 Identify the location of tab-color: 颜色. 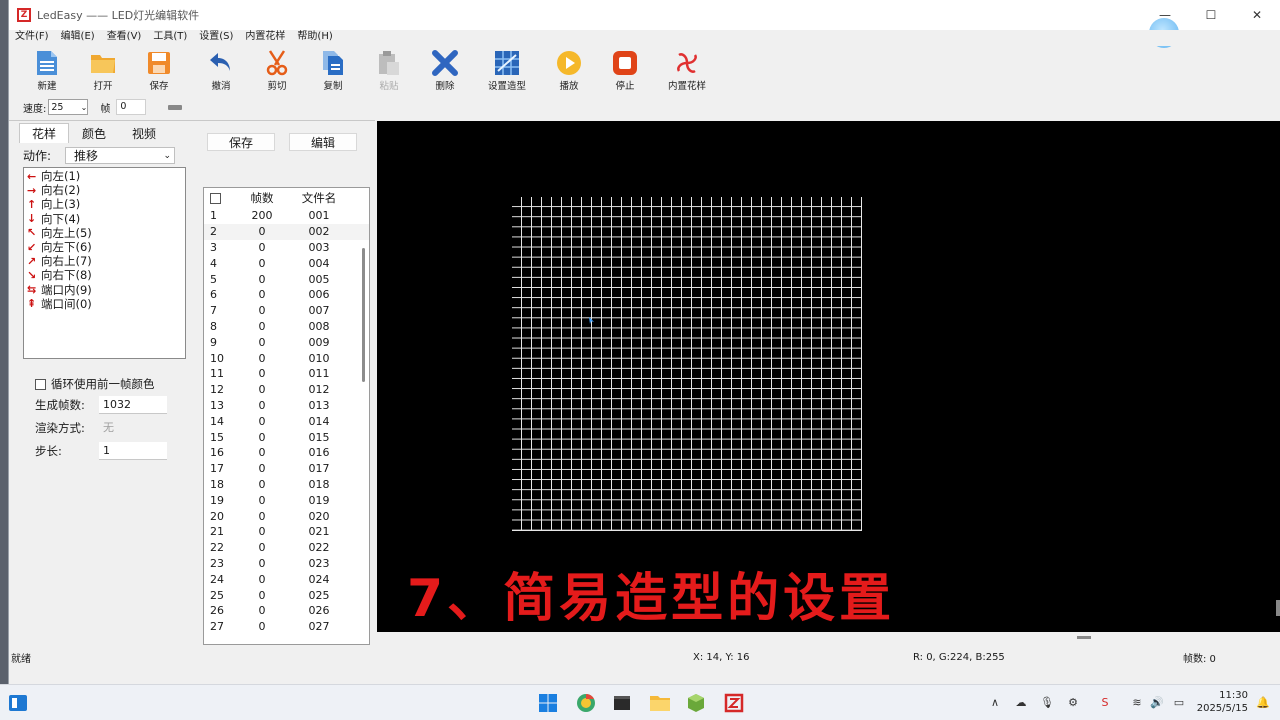
(94, 133).